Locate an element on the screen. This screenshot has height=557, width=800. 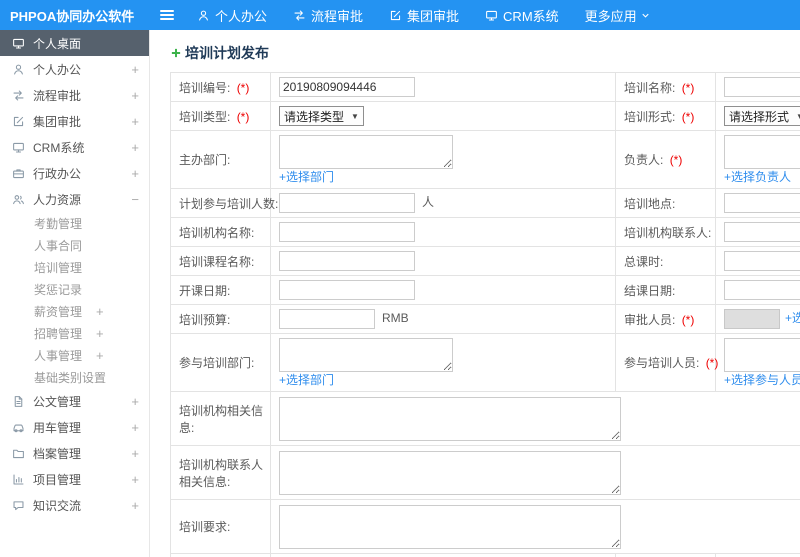
training-org-name-label: 培训机构名称: is located at coordinates (217, 232).